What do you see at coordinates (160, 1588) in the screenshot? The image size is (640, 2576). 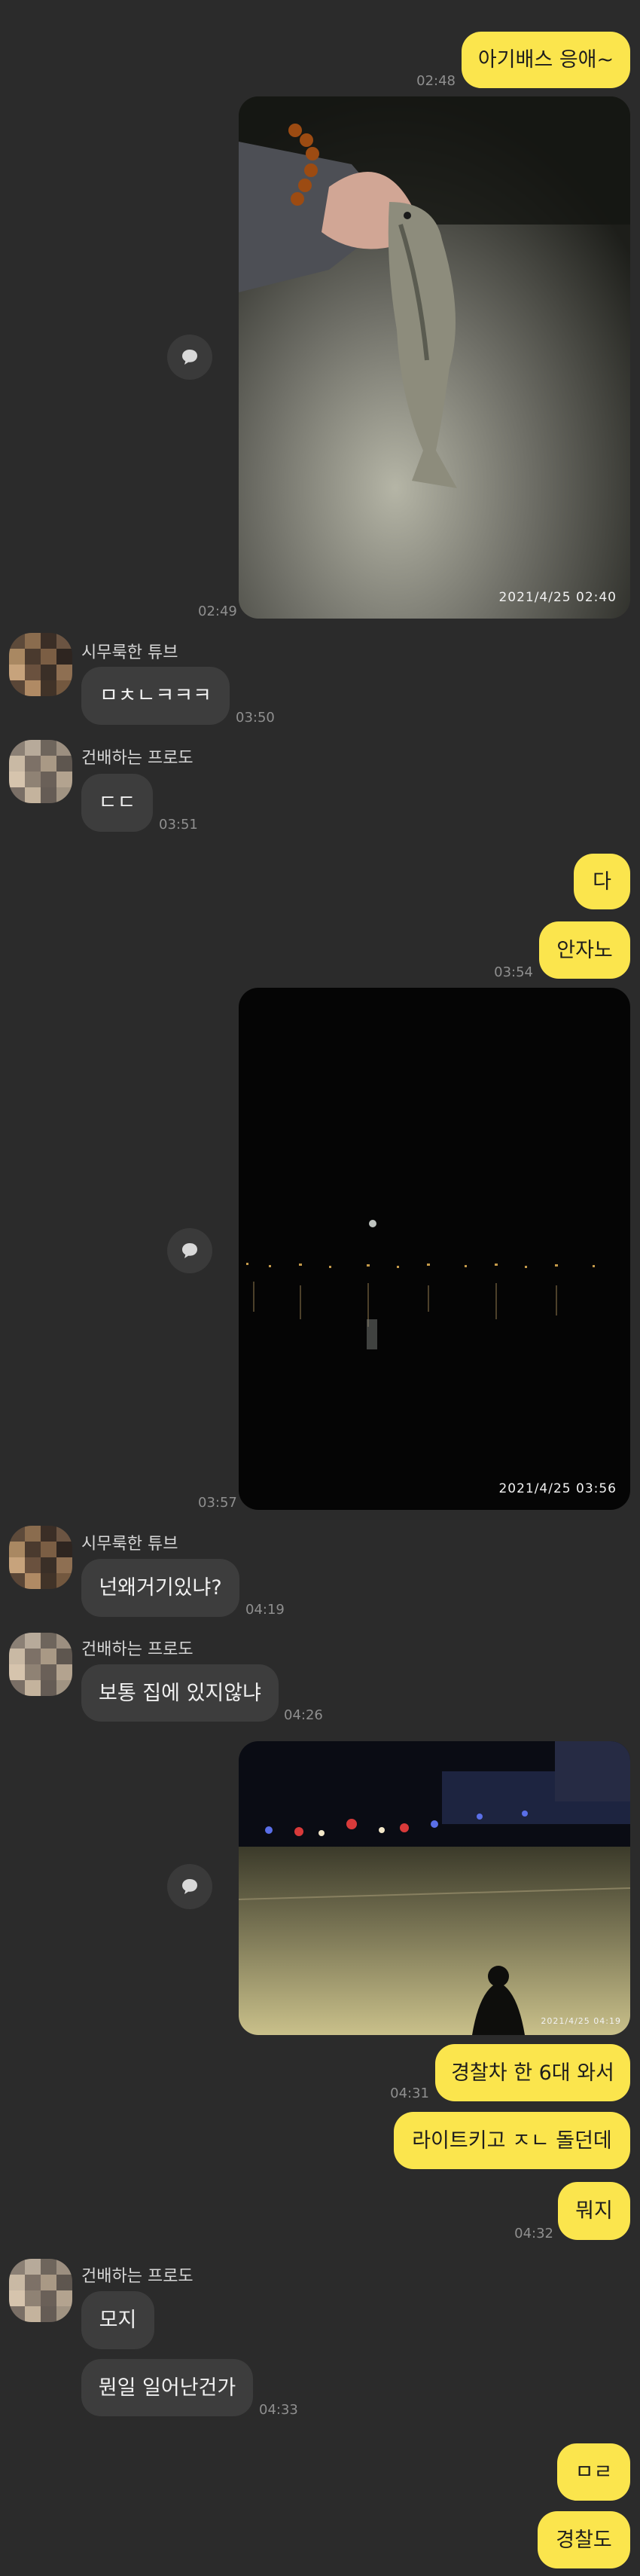 I see `message-bubble: 넌왜거기있냐?` at bounding box center [160, 1588].